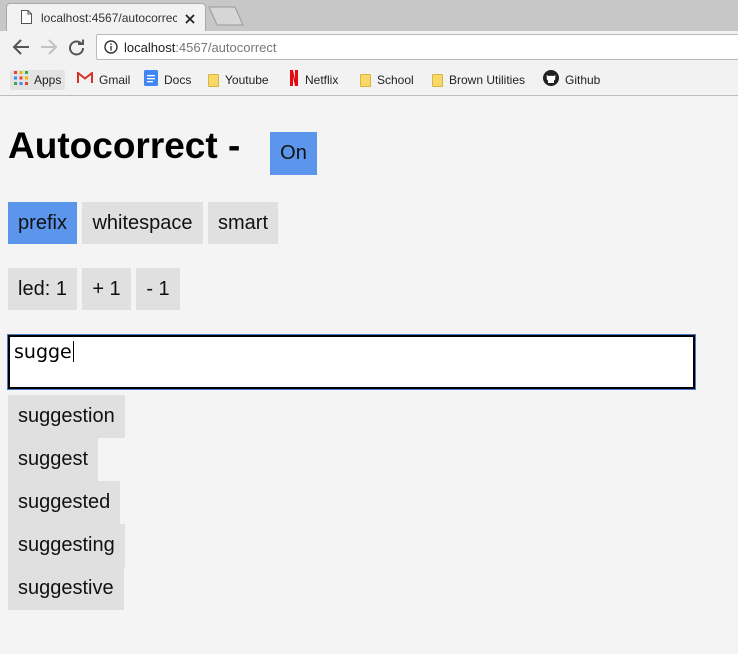 This screenshot has width=738, height=654. What do you see at coordinates (66, 416) in the screenshot?
I see `suggestion-item: suggestion` at bounding box center [66, 416].